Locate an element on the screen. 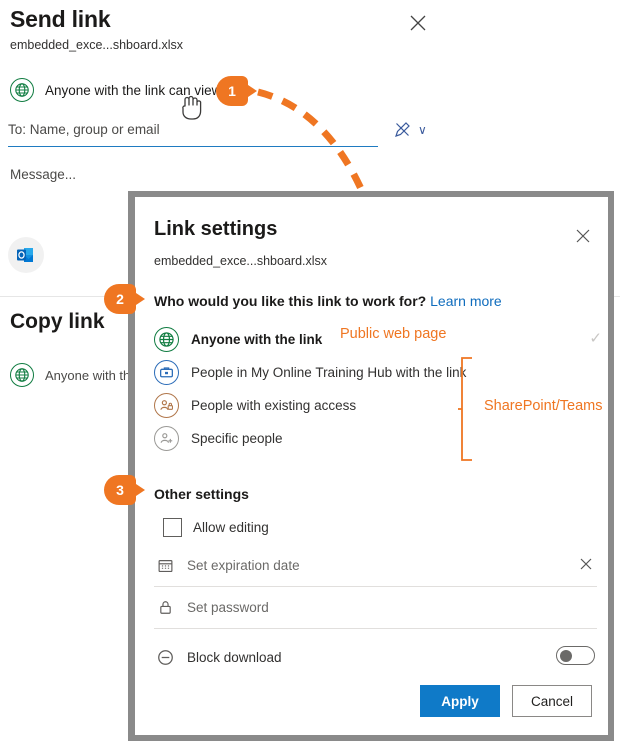 The image size is (620, 747). link-settings-footer: Apply Cancel is located at coordinates (506, 701).